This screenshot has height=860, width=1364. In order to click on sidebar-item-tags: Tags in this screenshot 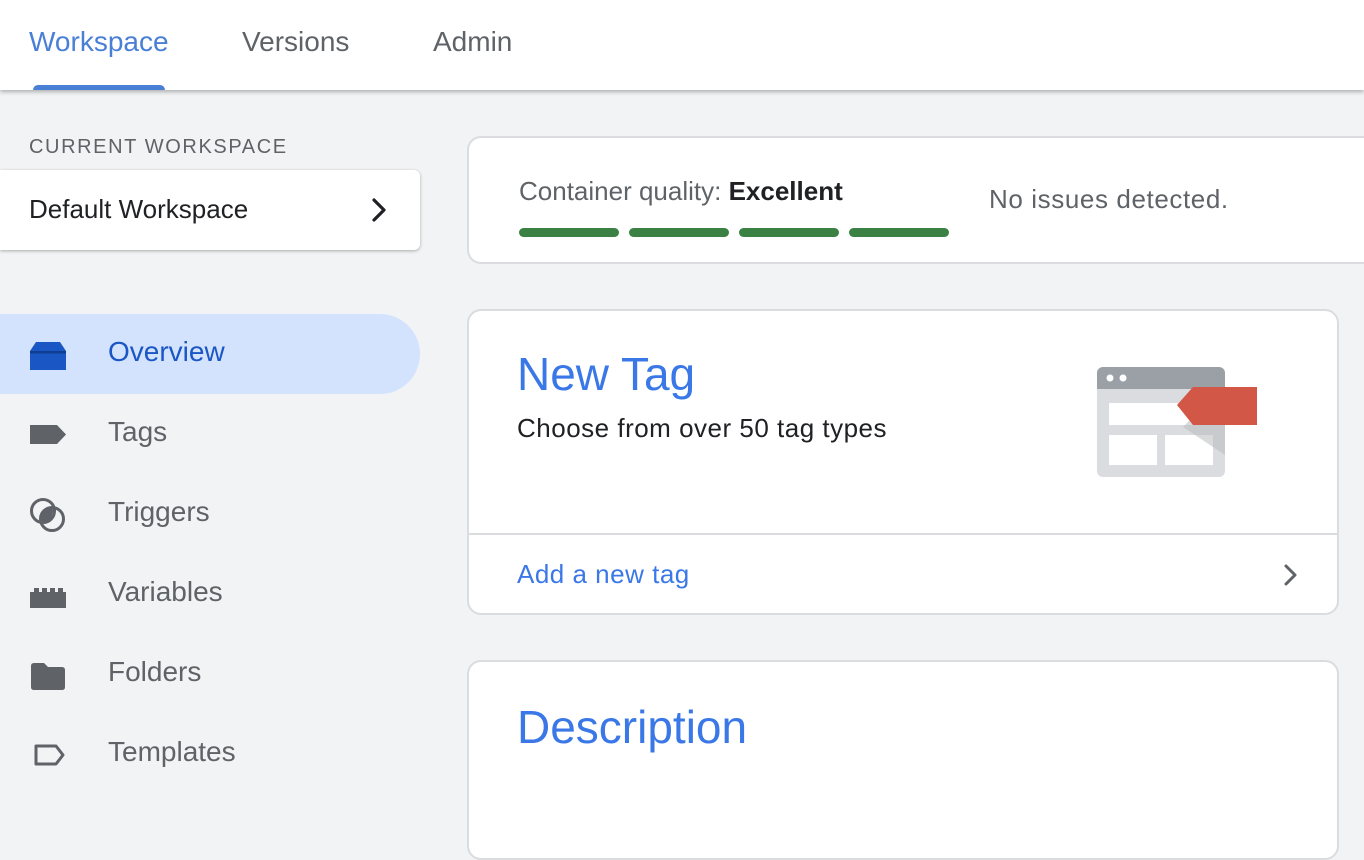, I will do `click(210, 434)`.